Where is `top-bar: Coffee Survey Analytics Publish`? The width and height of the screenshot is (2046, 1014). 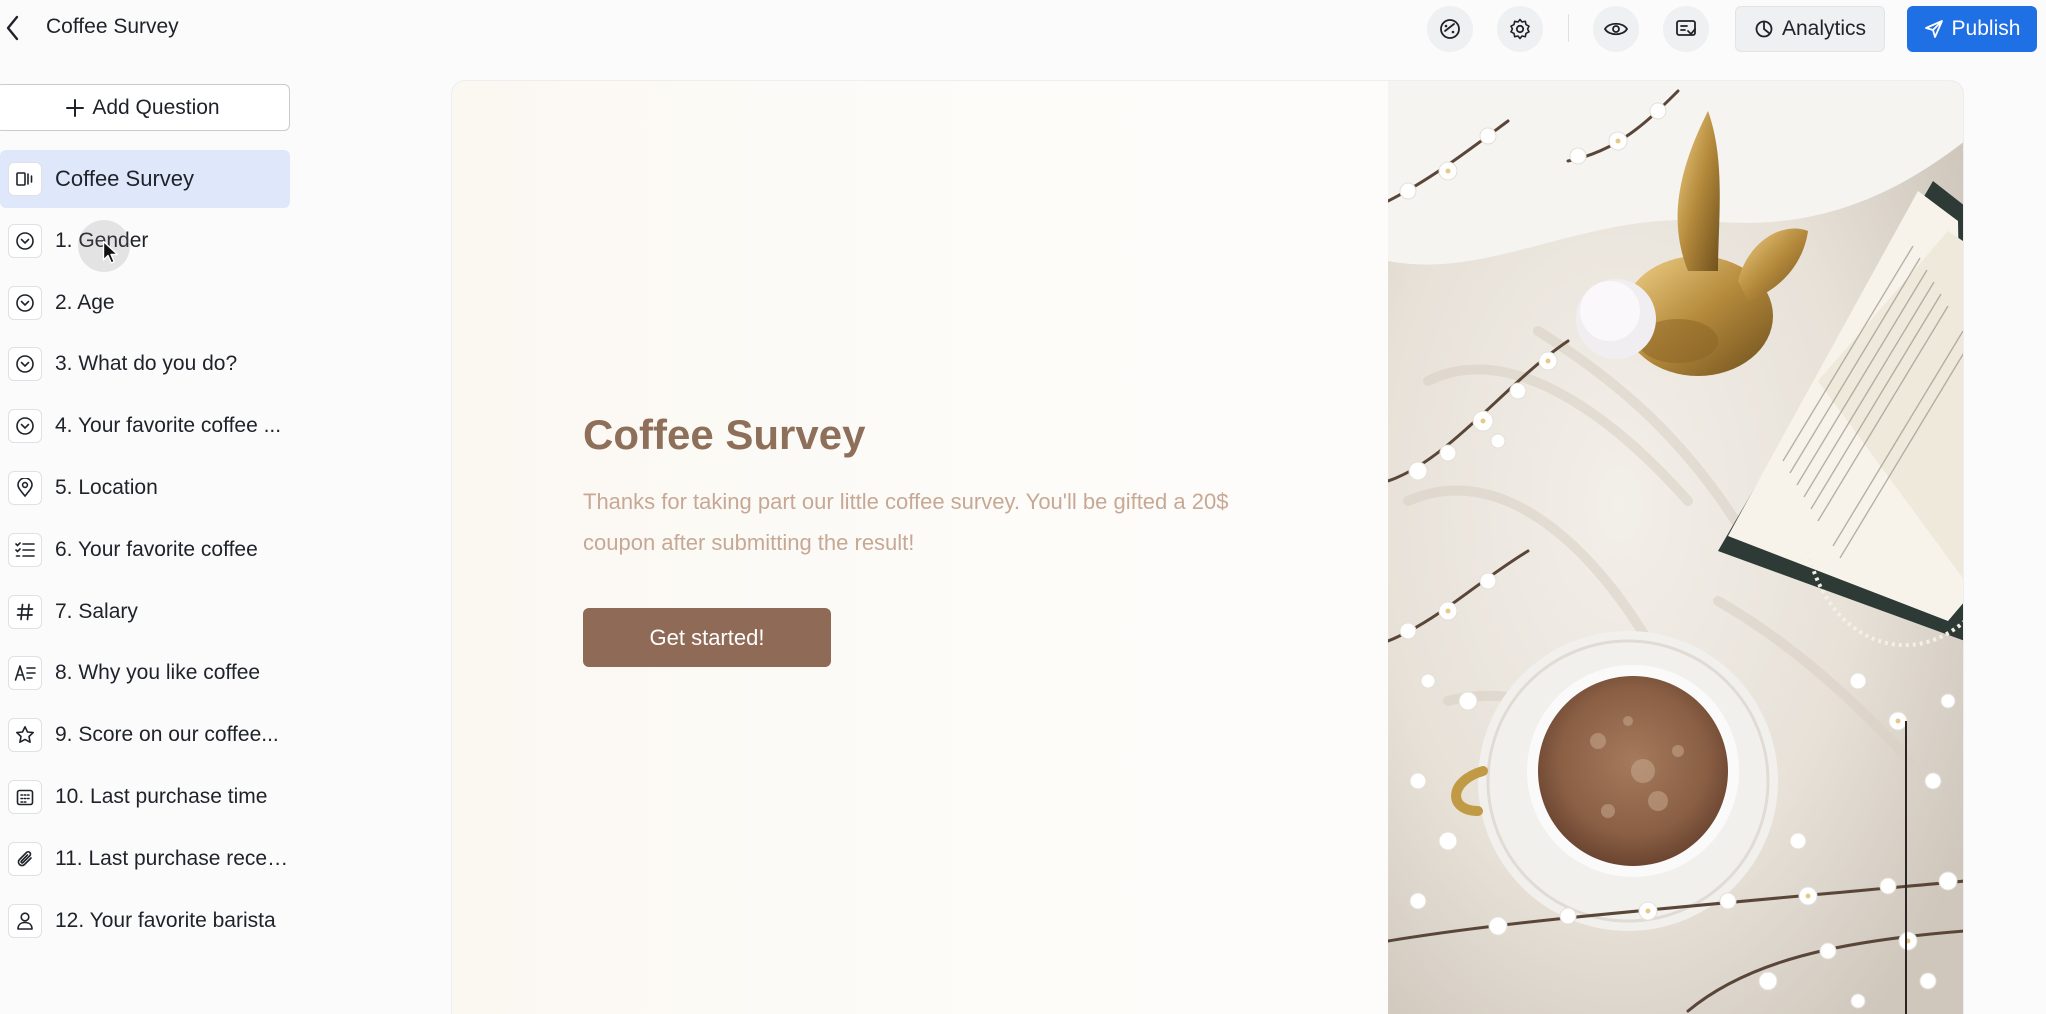
top-bar: Coffee Survey Analytics Publish is located at coordinates (1023, 30).